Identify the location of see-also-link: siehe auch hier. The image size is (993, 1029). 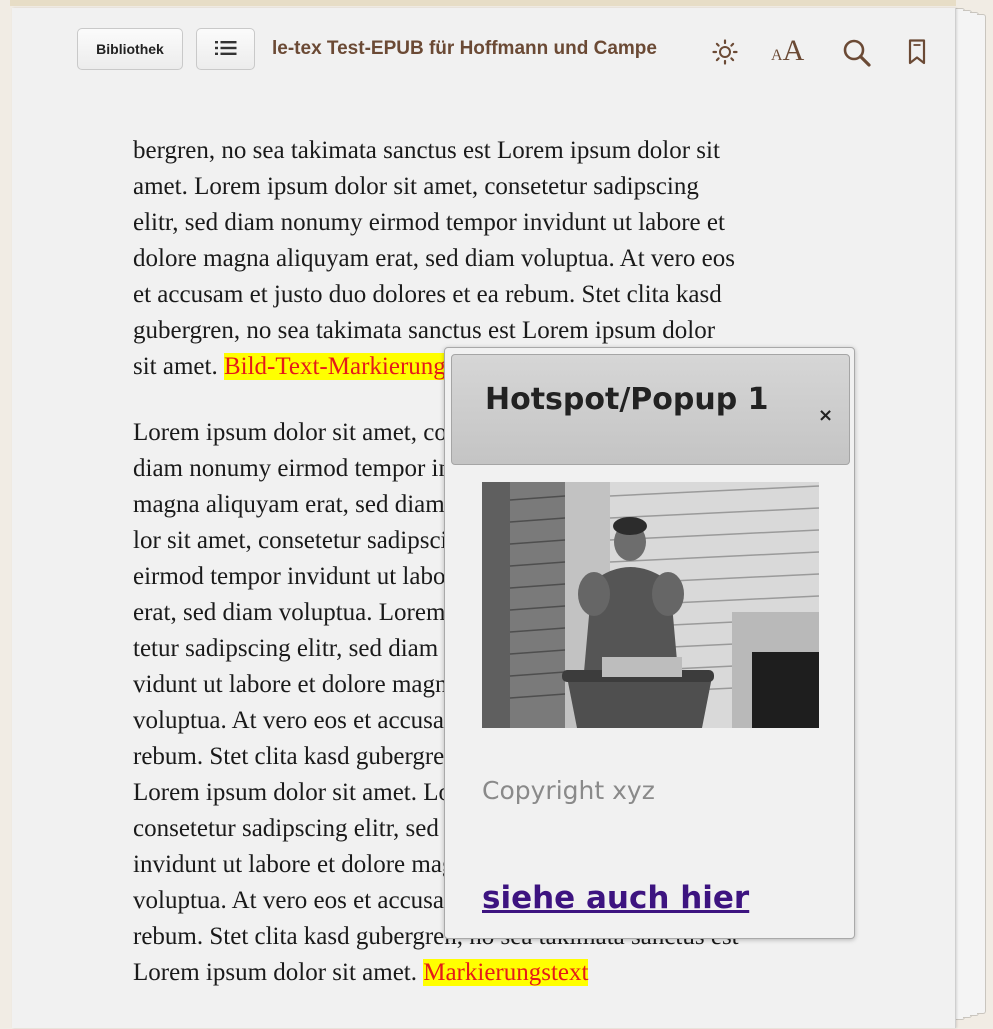
(615, 898).